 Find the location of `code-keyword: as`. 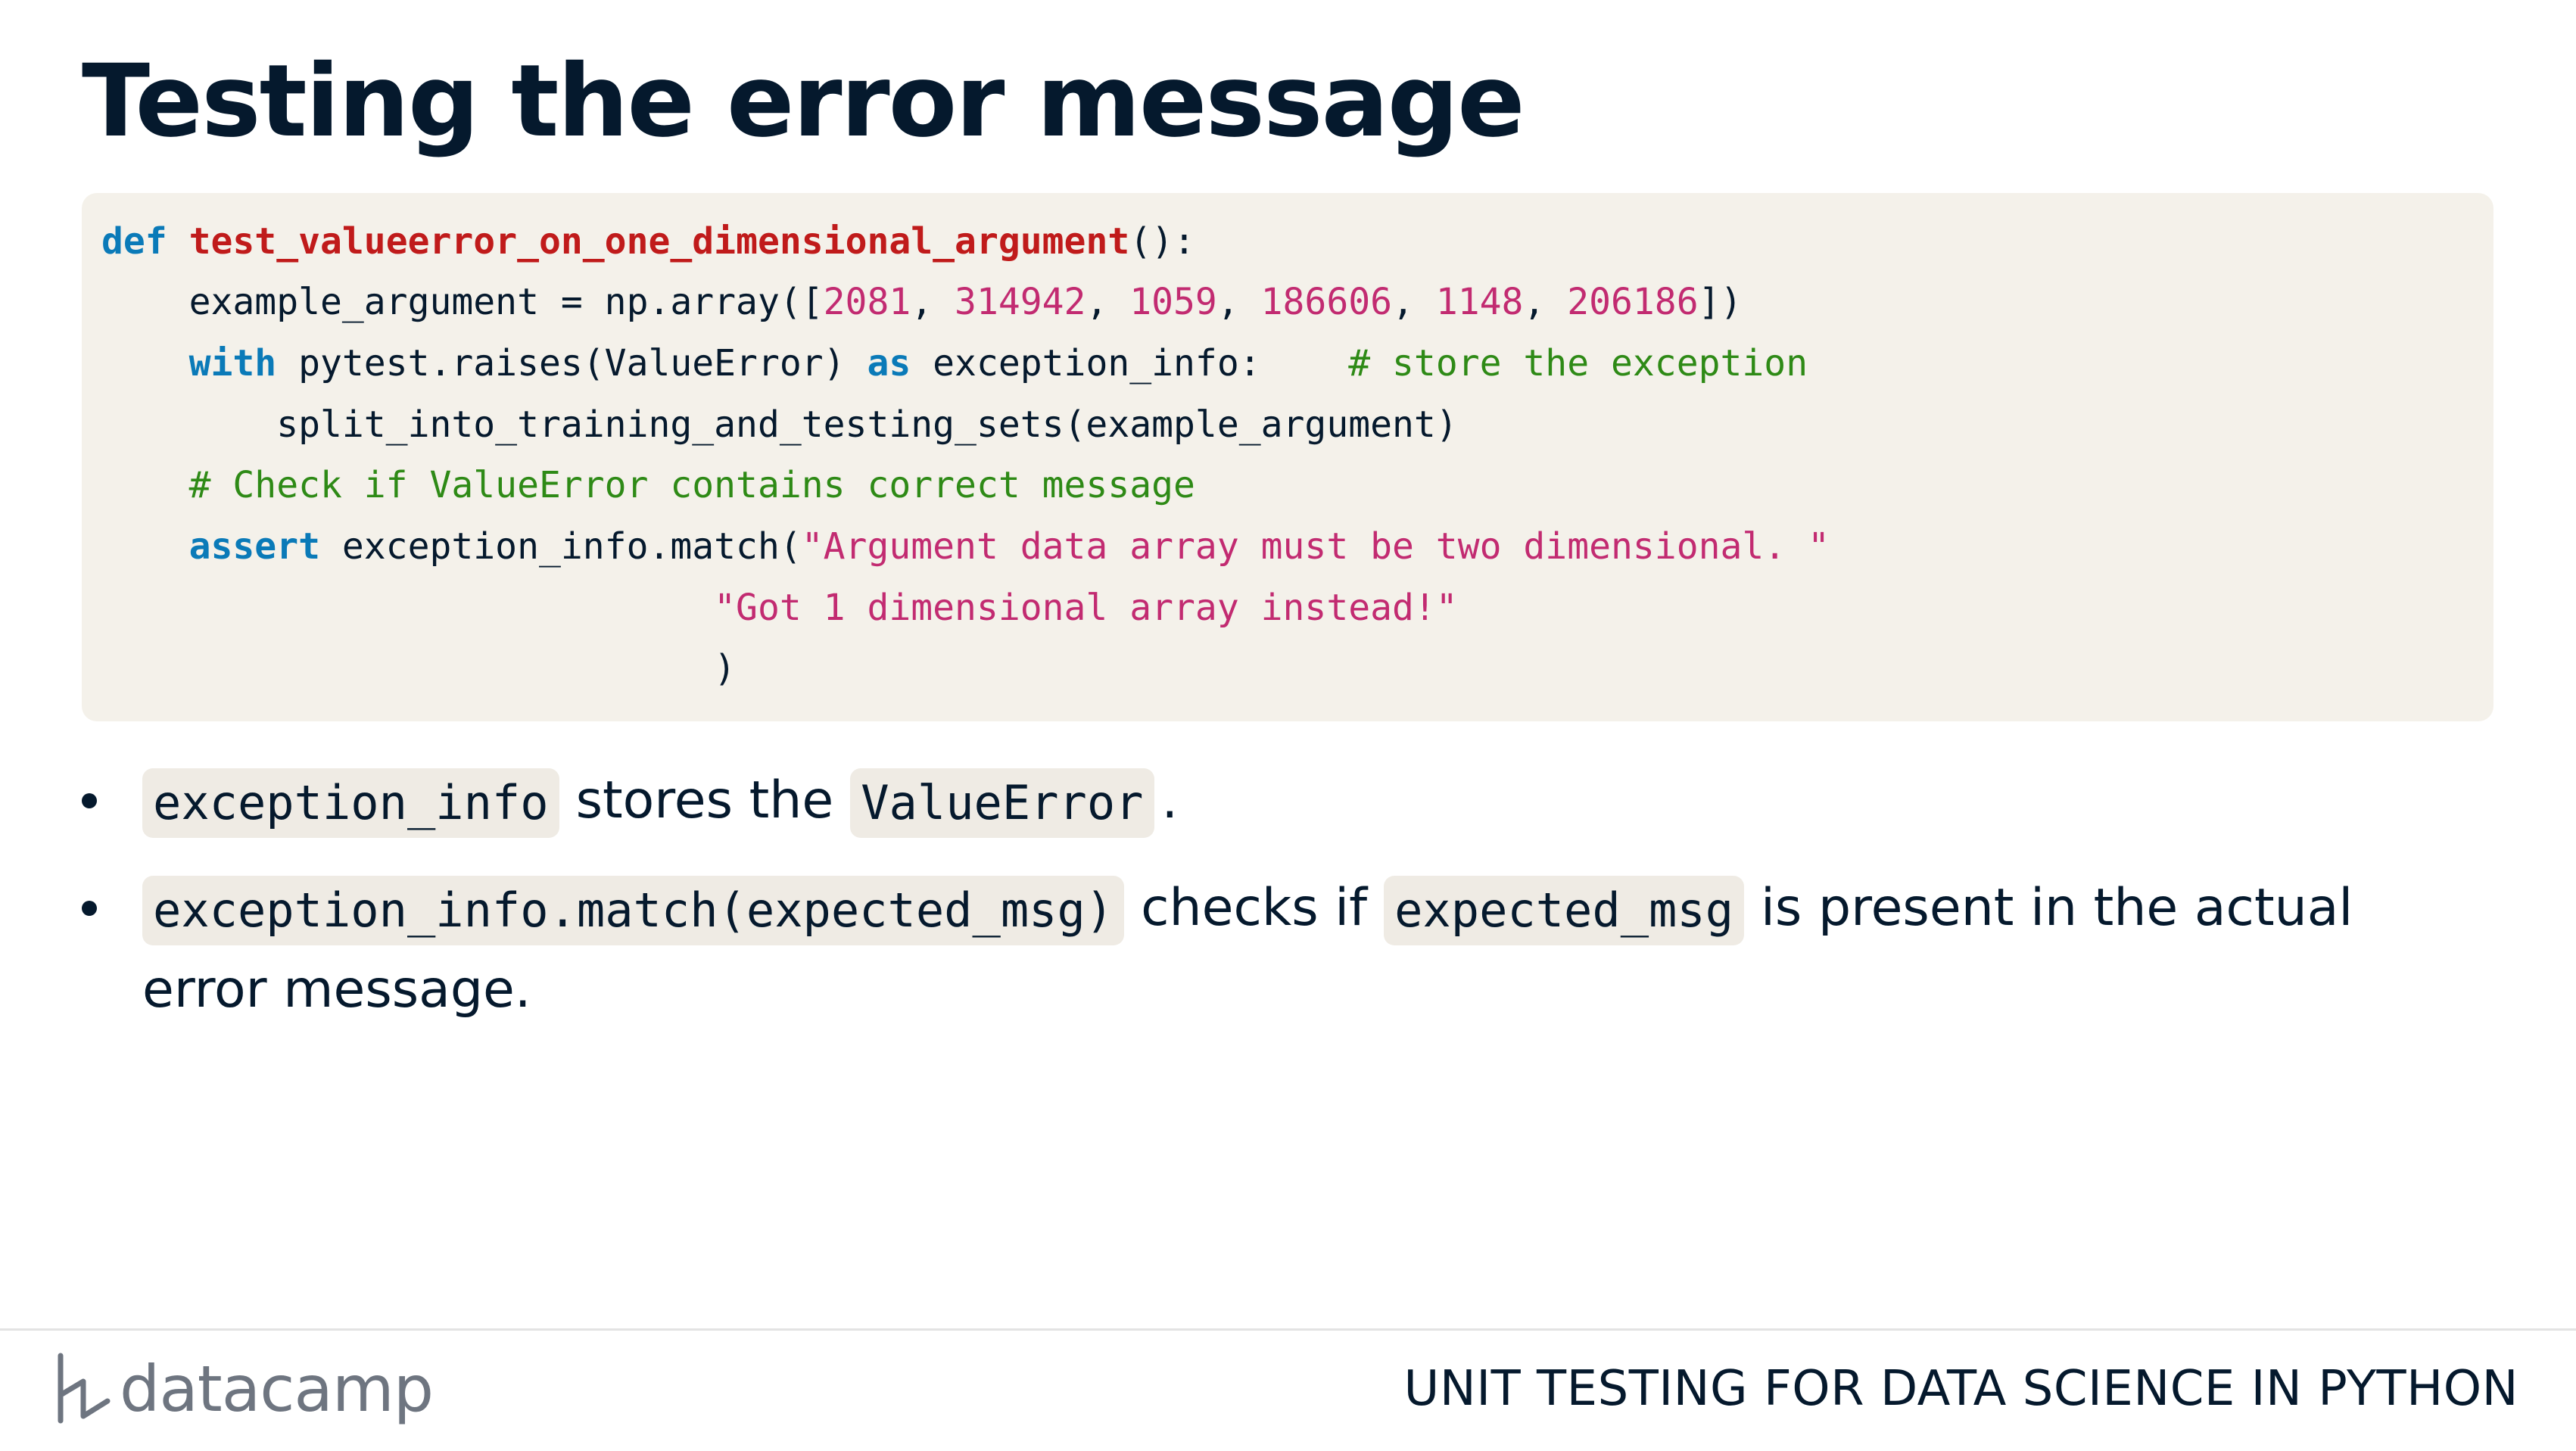

code-keyword: as is located at coordinates (889, 363).